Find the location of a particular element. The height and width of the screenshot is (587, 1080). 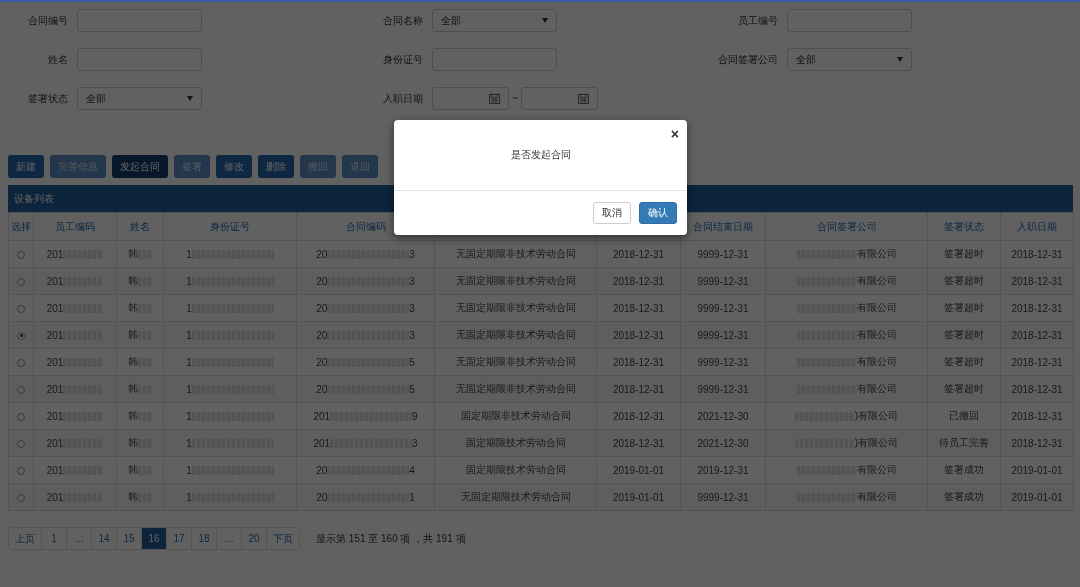

dialog-message: 是否发起合同 is located at coordinates (540, 155).